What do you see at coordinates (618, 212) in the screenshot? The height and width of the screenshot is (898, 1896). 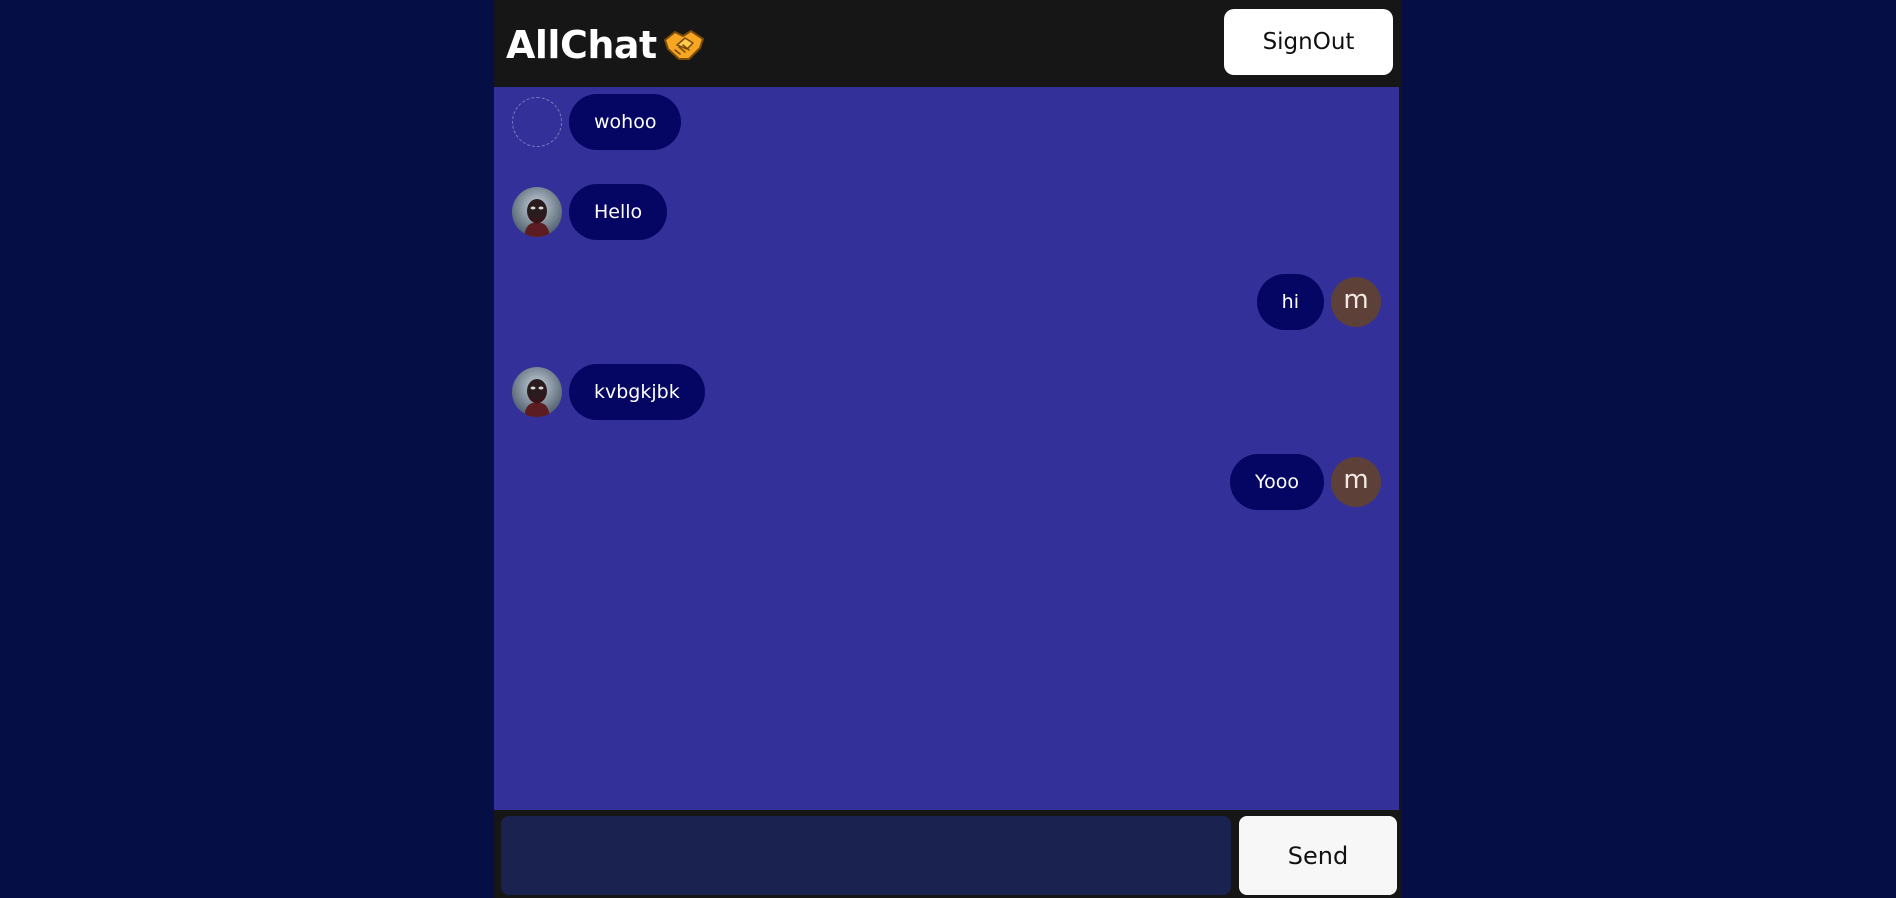 I see `message-bubble: Hello` at bounding box center [618, 212].